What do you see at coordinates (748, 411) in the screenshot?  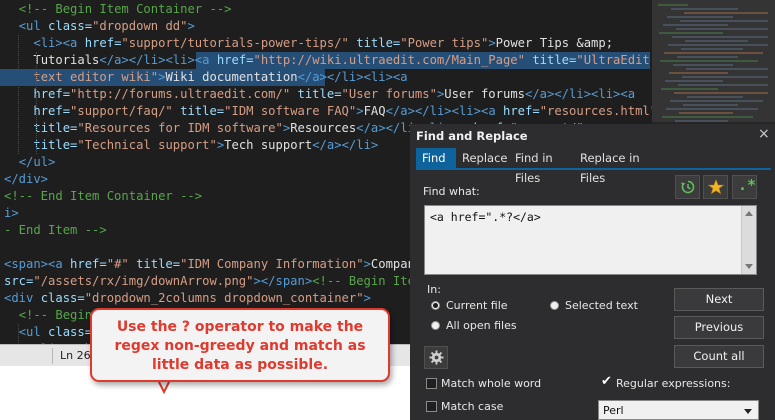 I see `chevron-down-icon` at bounding box center [748, 411].